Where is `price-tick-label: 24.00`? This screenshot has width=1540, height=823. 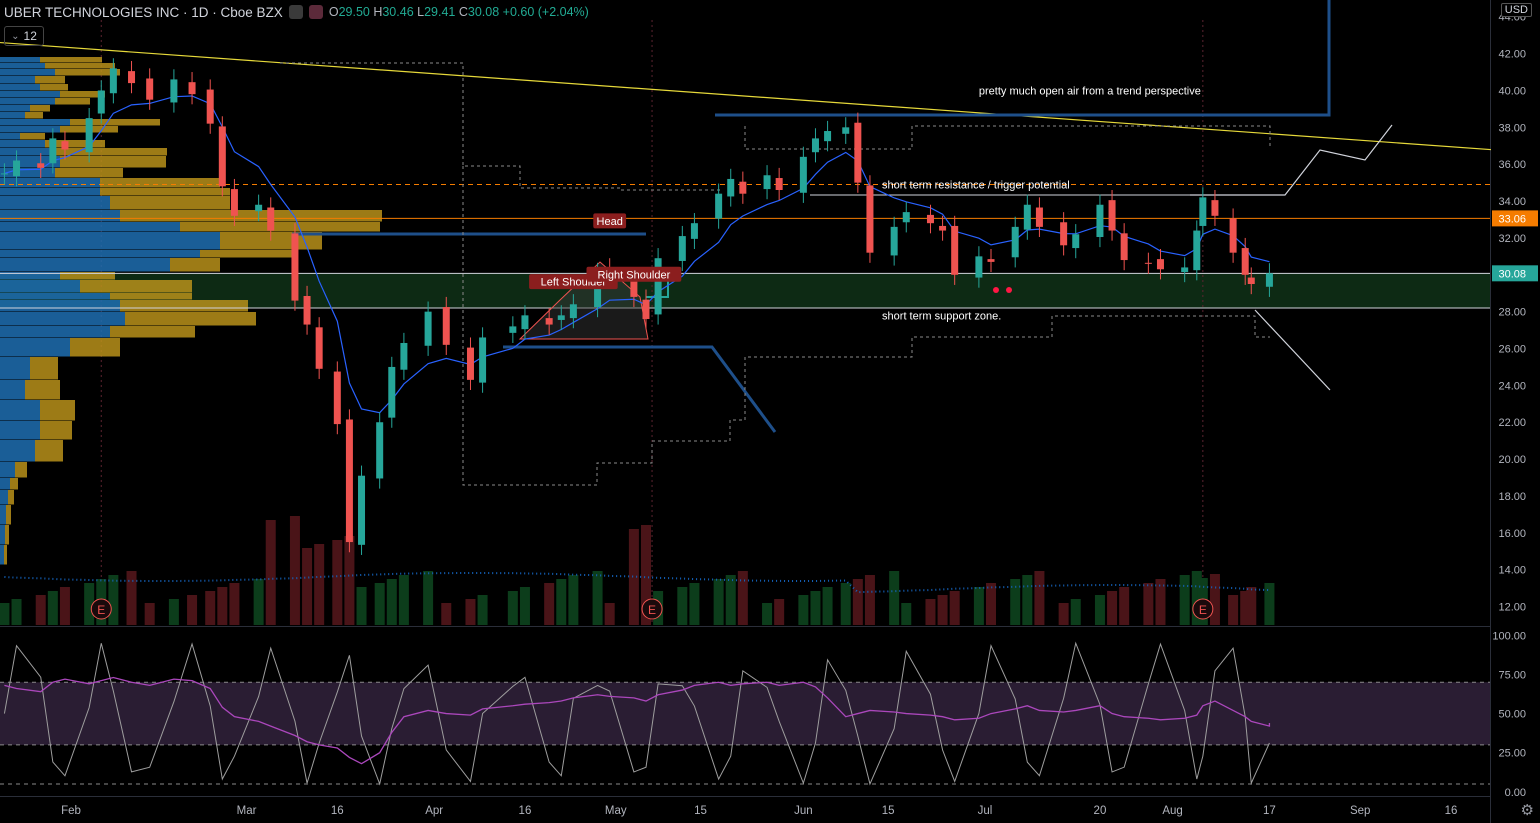 price-tick-label: 24.00 is located at coordinates (1512, 386).